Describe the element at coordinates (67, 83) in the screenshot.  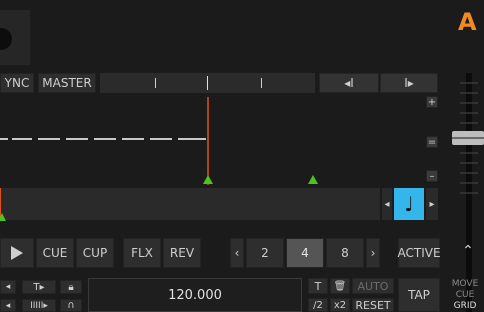
I see `master-button: MASTER` at that location.